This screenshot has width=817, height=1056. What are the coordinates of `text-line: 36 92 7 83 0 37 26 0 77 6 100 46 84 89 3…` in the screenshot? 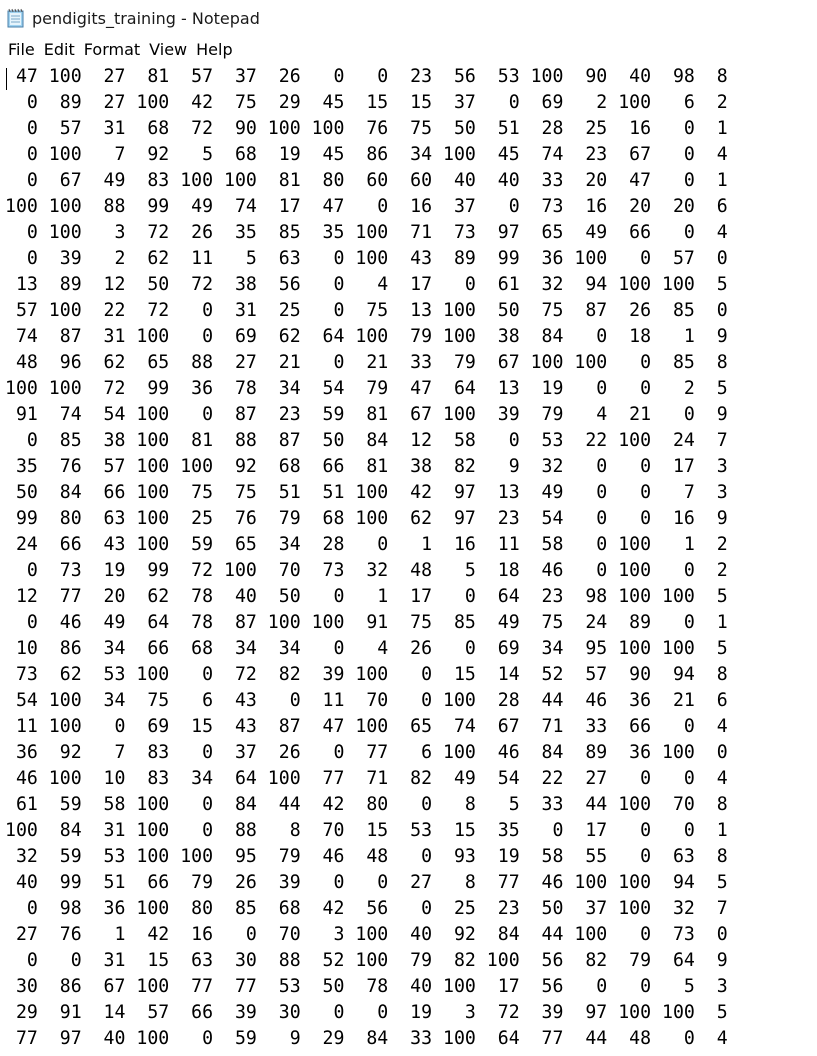 It's located at (366, 752).